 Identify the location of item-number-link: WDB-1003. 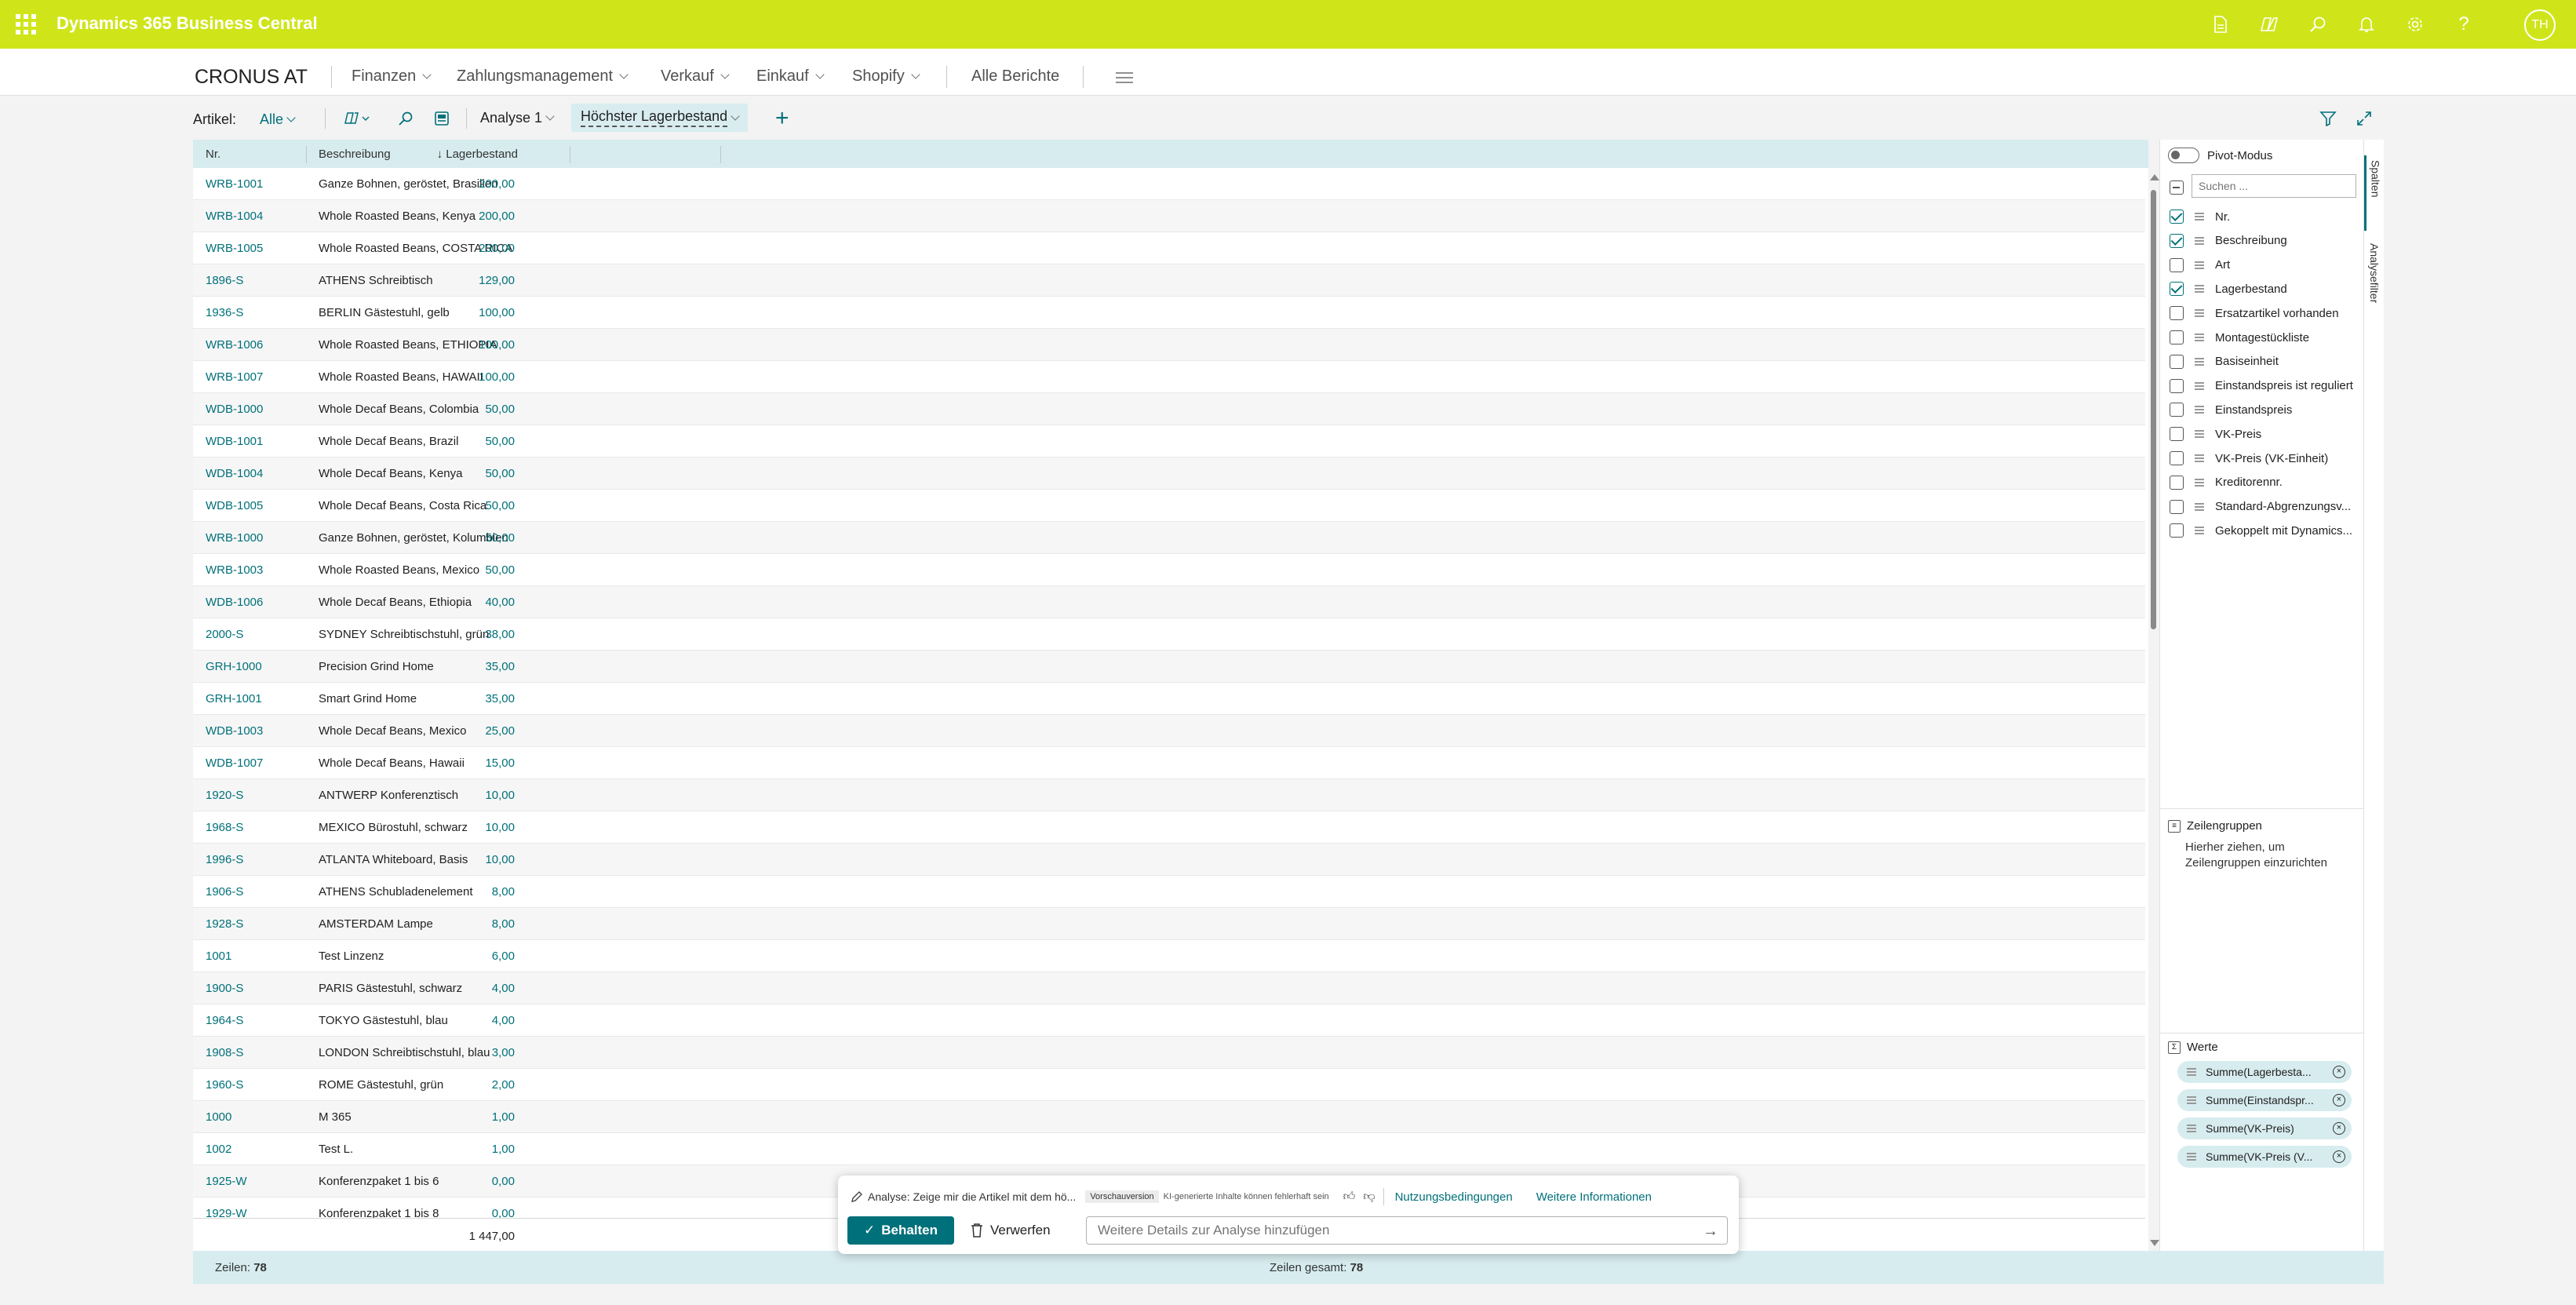
(234, 731).